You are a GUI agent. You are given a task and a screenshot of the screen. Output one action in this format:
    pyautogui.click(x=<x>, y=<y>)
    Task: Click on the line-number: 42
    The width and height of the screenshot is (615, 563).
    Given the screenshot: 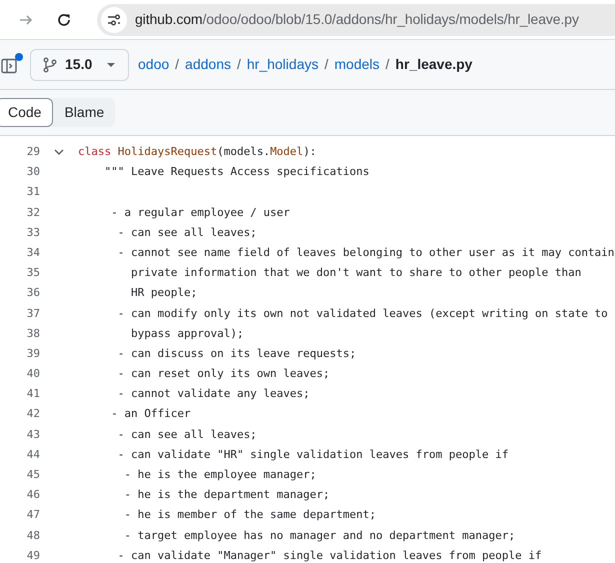 What is the action you would take?
    pyautogui.click(x=33, y=414)
    